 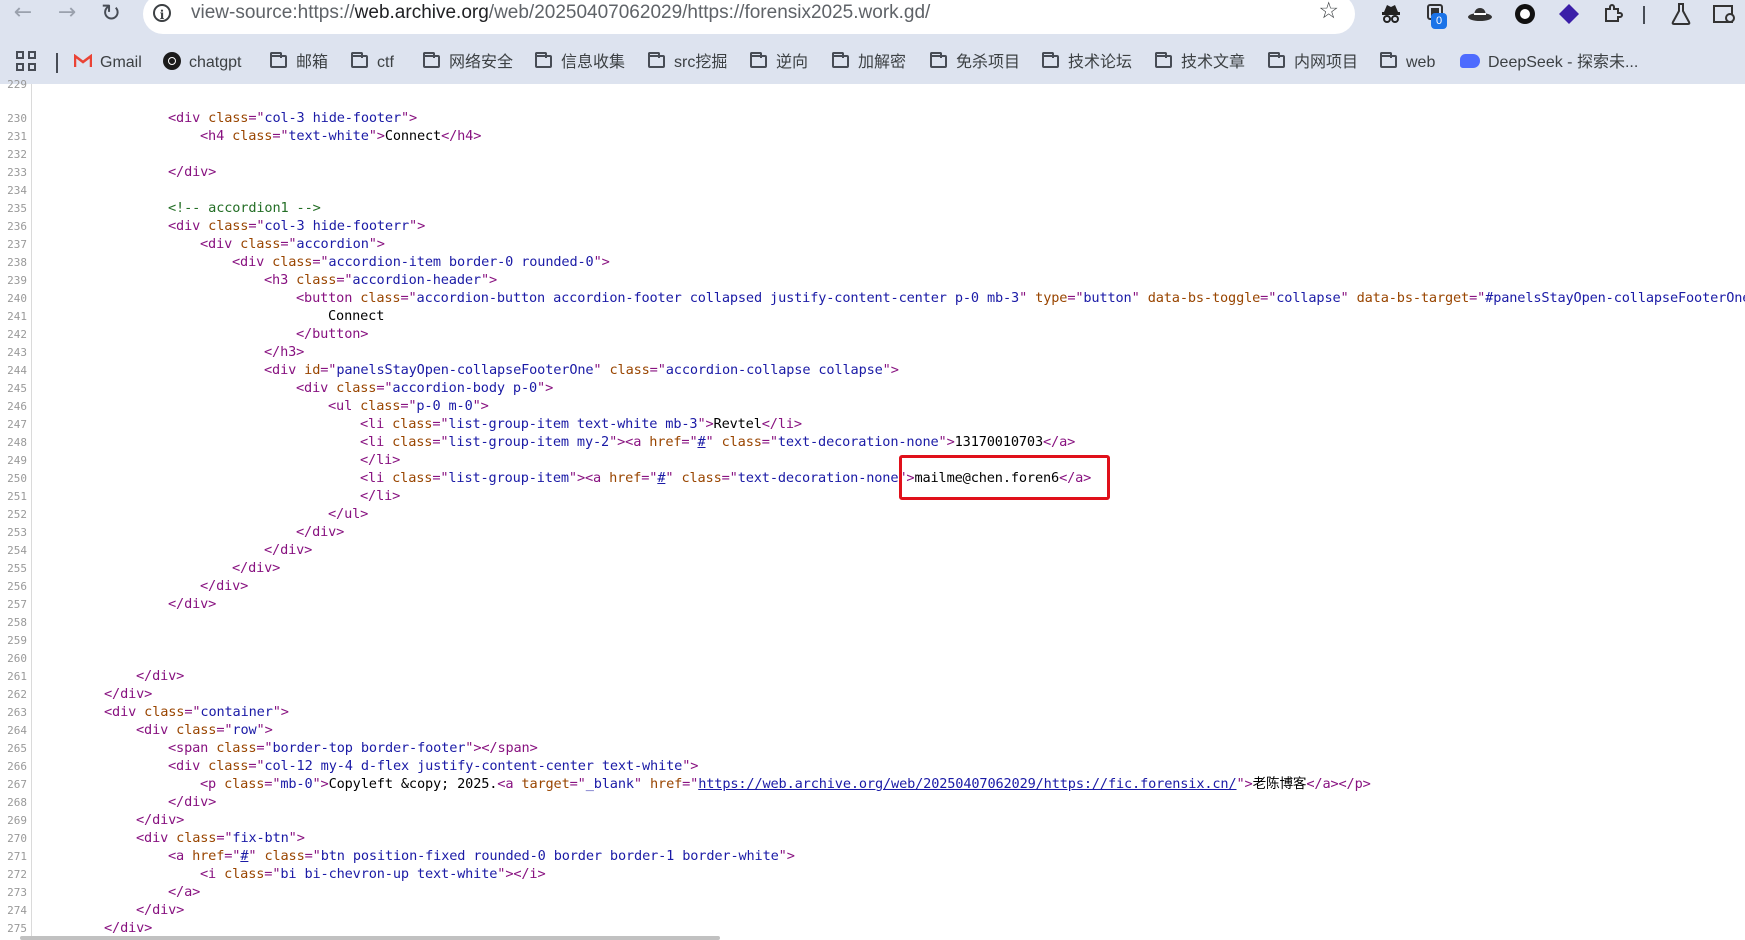 What do you see at coordinates (162, 13) in the screenshot?
I see `site-info-icon: i` at bounding box center [162, 13].